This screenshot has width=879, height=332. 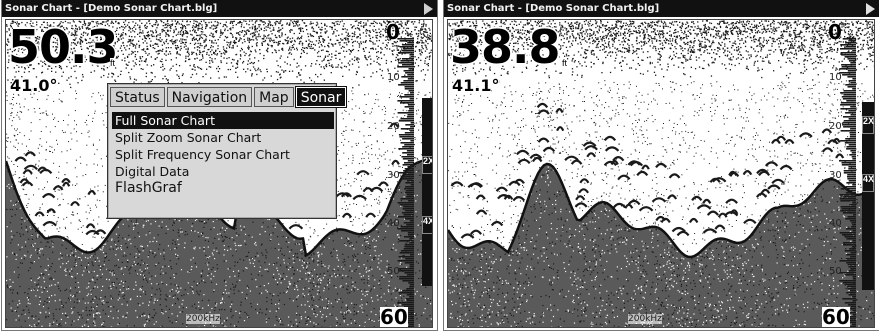 I want to click on play-arrow-icon, so click(x=428, y=9).